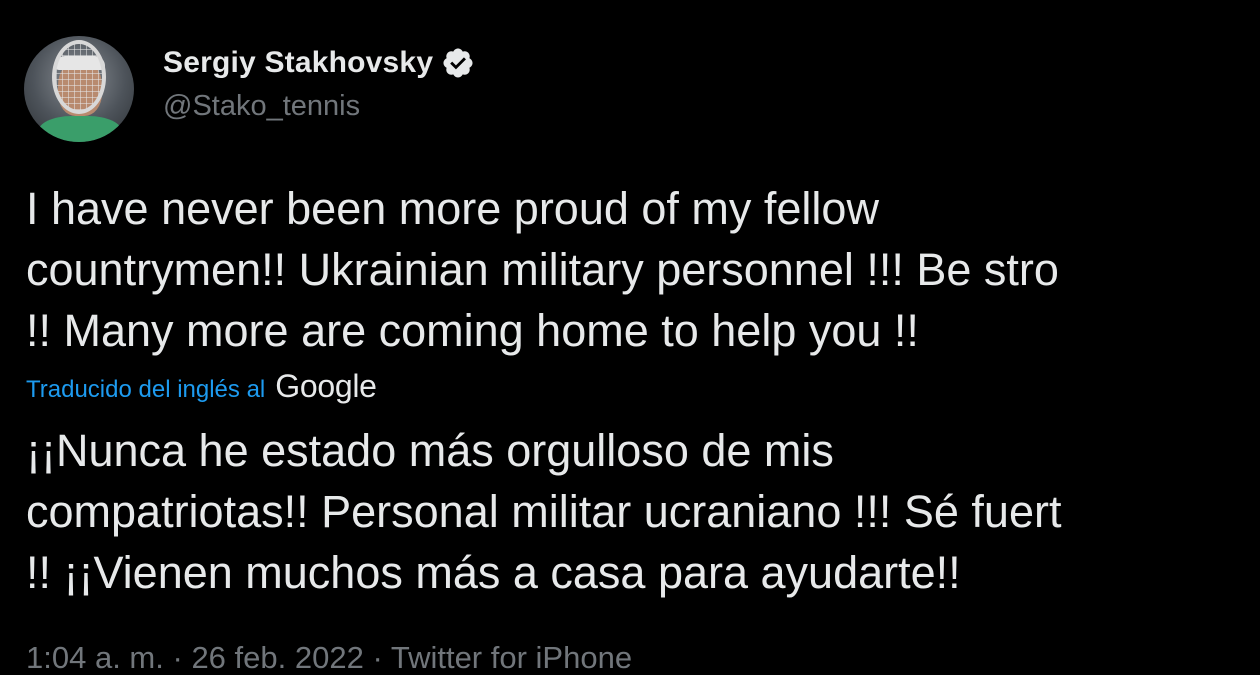  I want to click on translation-attribution: Traducido del inglés al Google, so click(201, 386).